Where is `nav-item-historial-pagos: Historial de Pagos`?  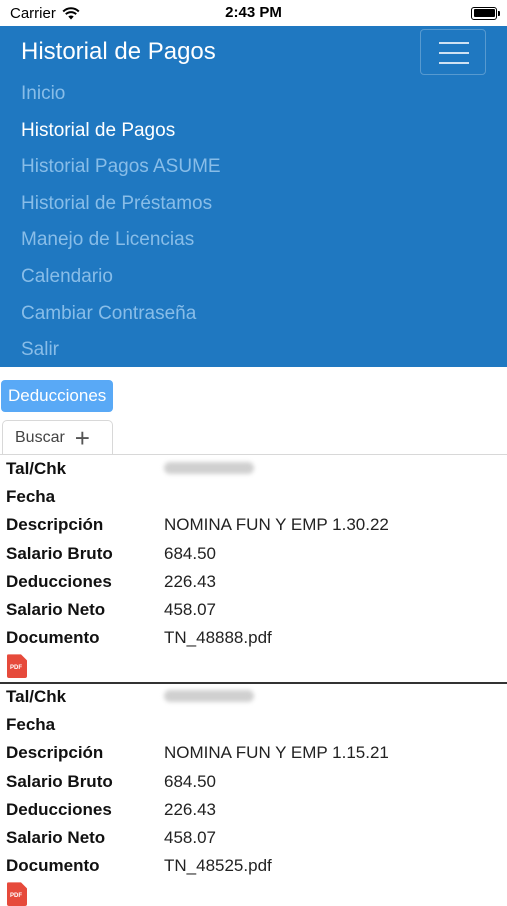
nav-item-historial-pagos: Historial de Pagos is located at coordinates (121, 136).